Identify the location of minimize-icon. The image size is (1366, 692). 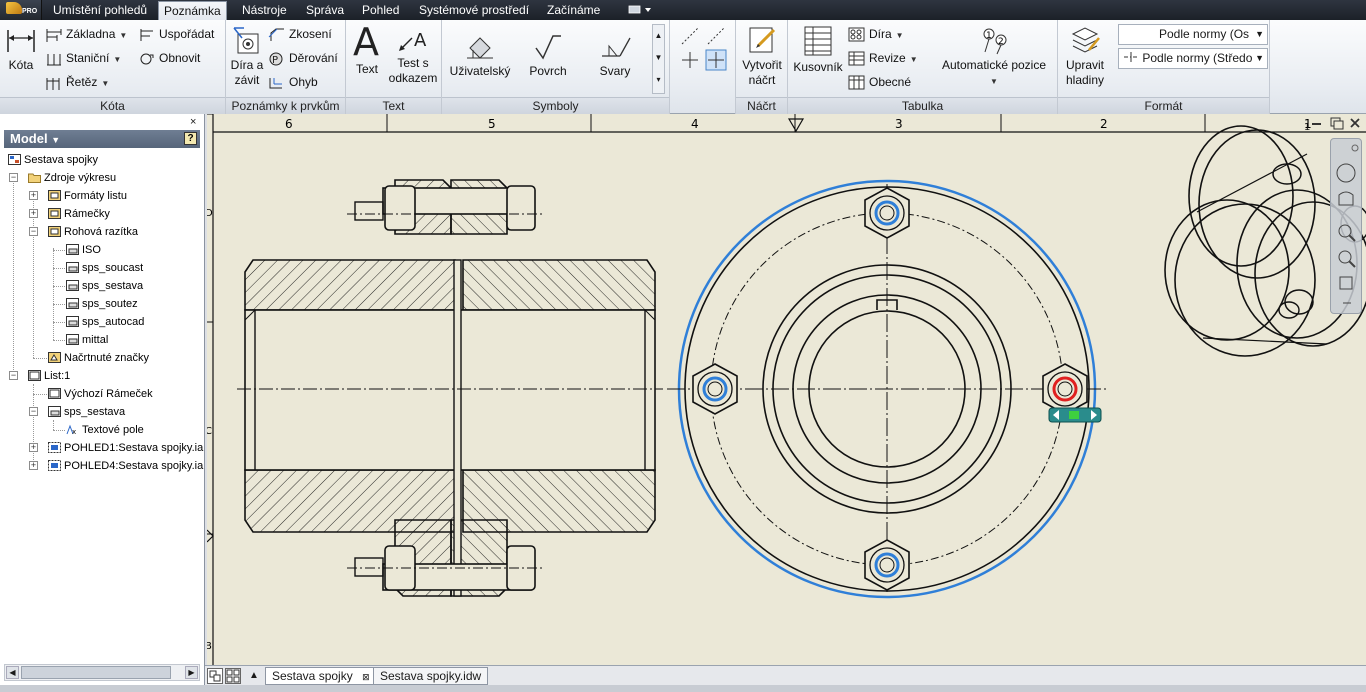
(1316, 124).